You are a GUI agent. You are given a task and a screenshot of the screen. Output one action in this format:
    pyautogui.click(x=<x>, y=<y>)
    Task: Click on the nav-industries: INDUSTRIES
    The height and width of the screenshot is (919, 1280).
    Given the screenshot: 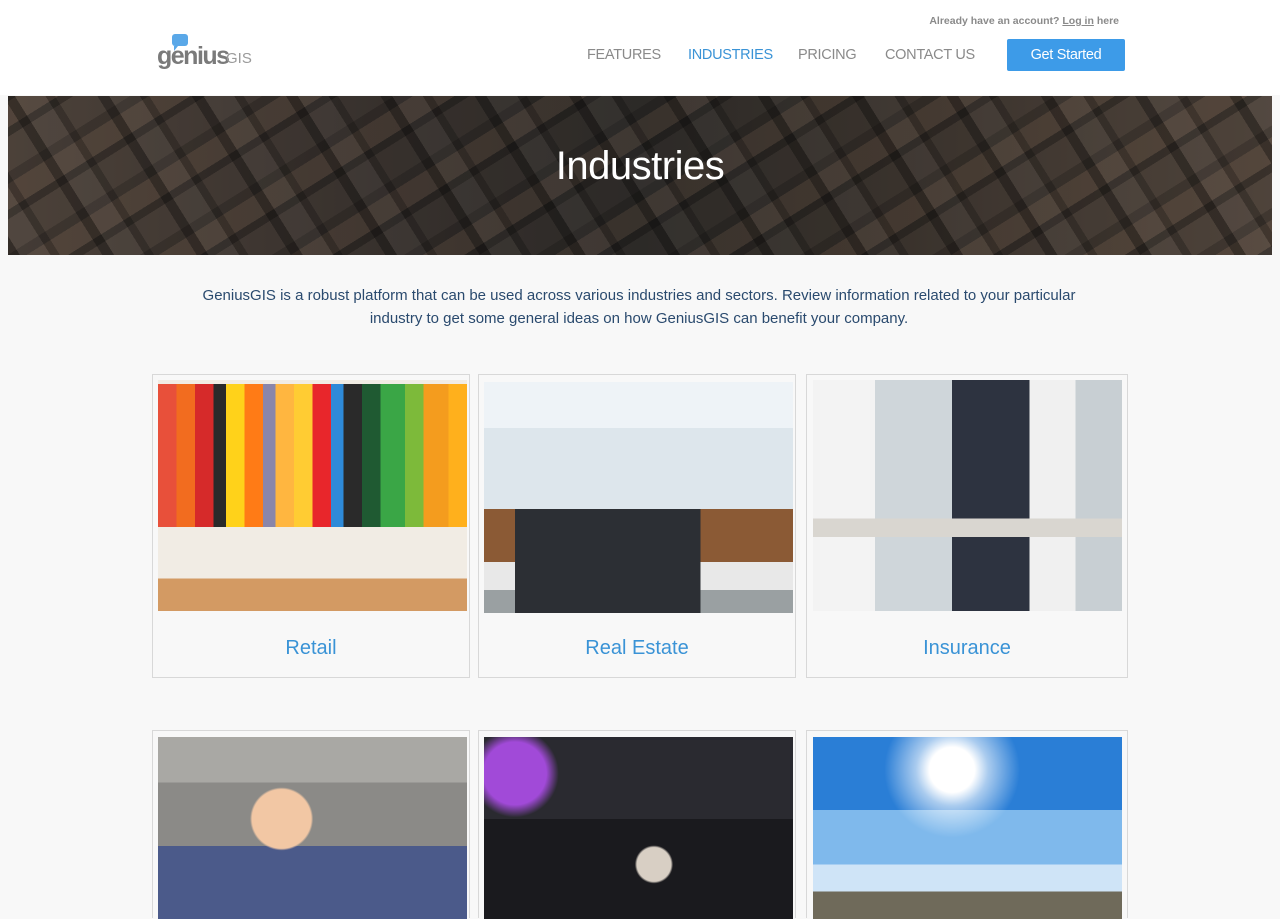 What is the action you would take?
    pyautogui.click(x=730, y=55)
    